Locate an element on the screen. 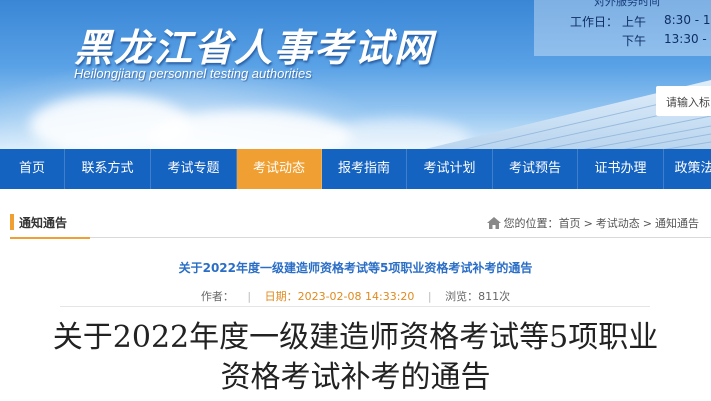 The height and width of the screenshot is (401, 711). hours-pm-value: 13:30 - 1 is located at coordinates (687, 39).